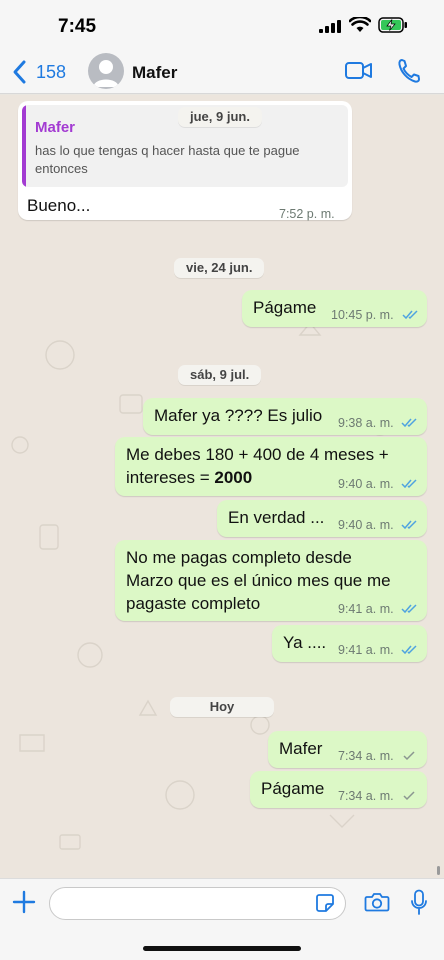 This screenshot has width=444, height=960. Describe the element at coordinates (77, 26) in the screenshot. I see `status-time: 7:45` at that location.